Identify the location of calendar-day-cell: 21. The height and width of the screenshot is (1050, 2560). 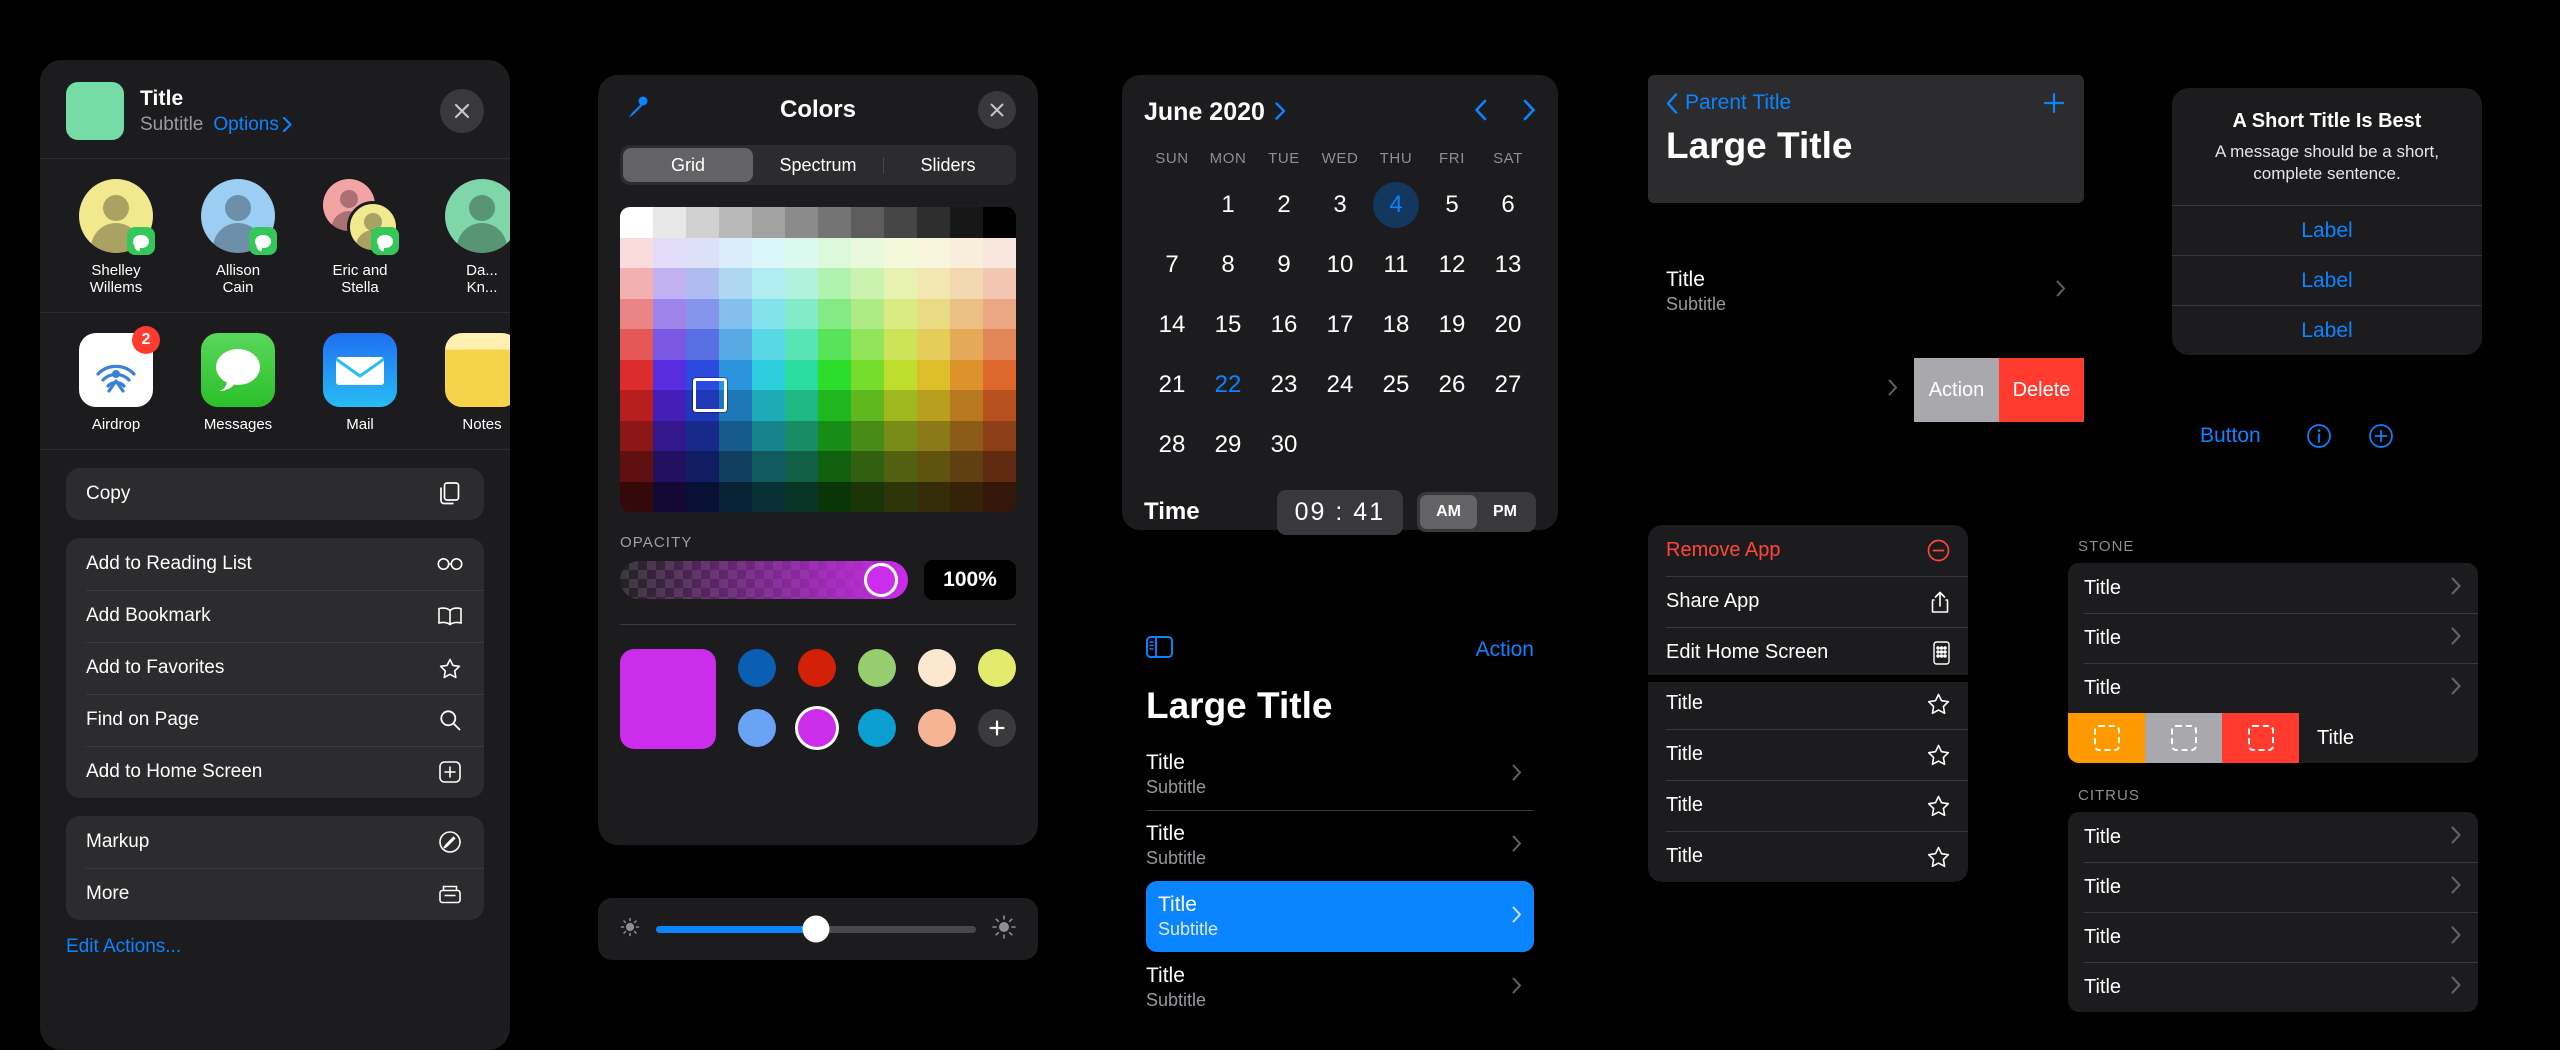
(1172, 385).